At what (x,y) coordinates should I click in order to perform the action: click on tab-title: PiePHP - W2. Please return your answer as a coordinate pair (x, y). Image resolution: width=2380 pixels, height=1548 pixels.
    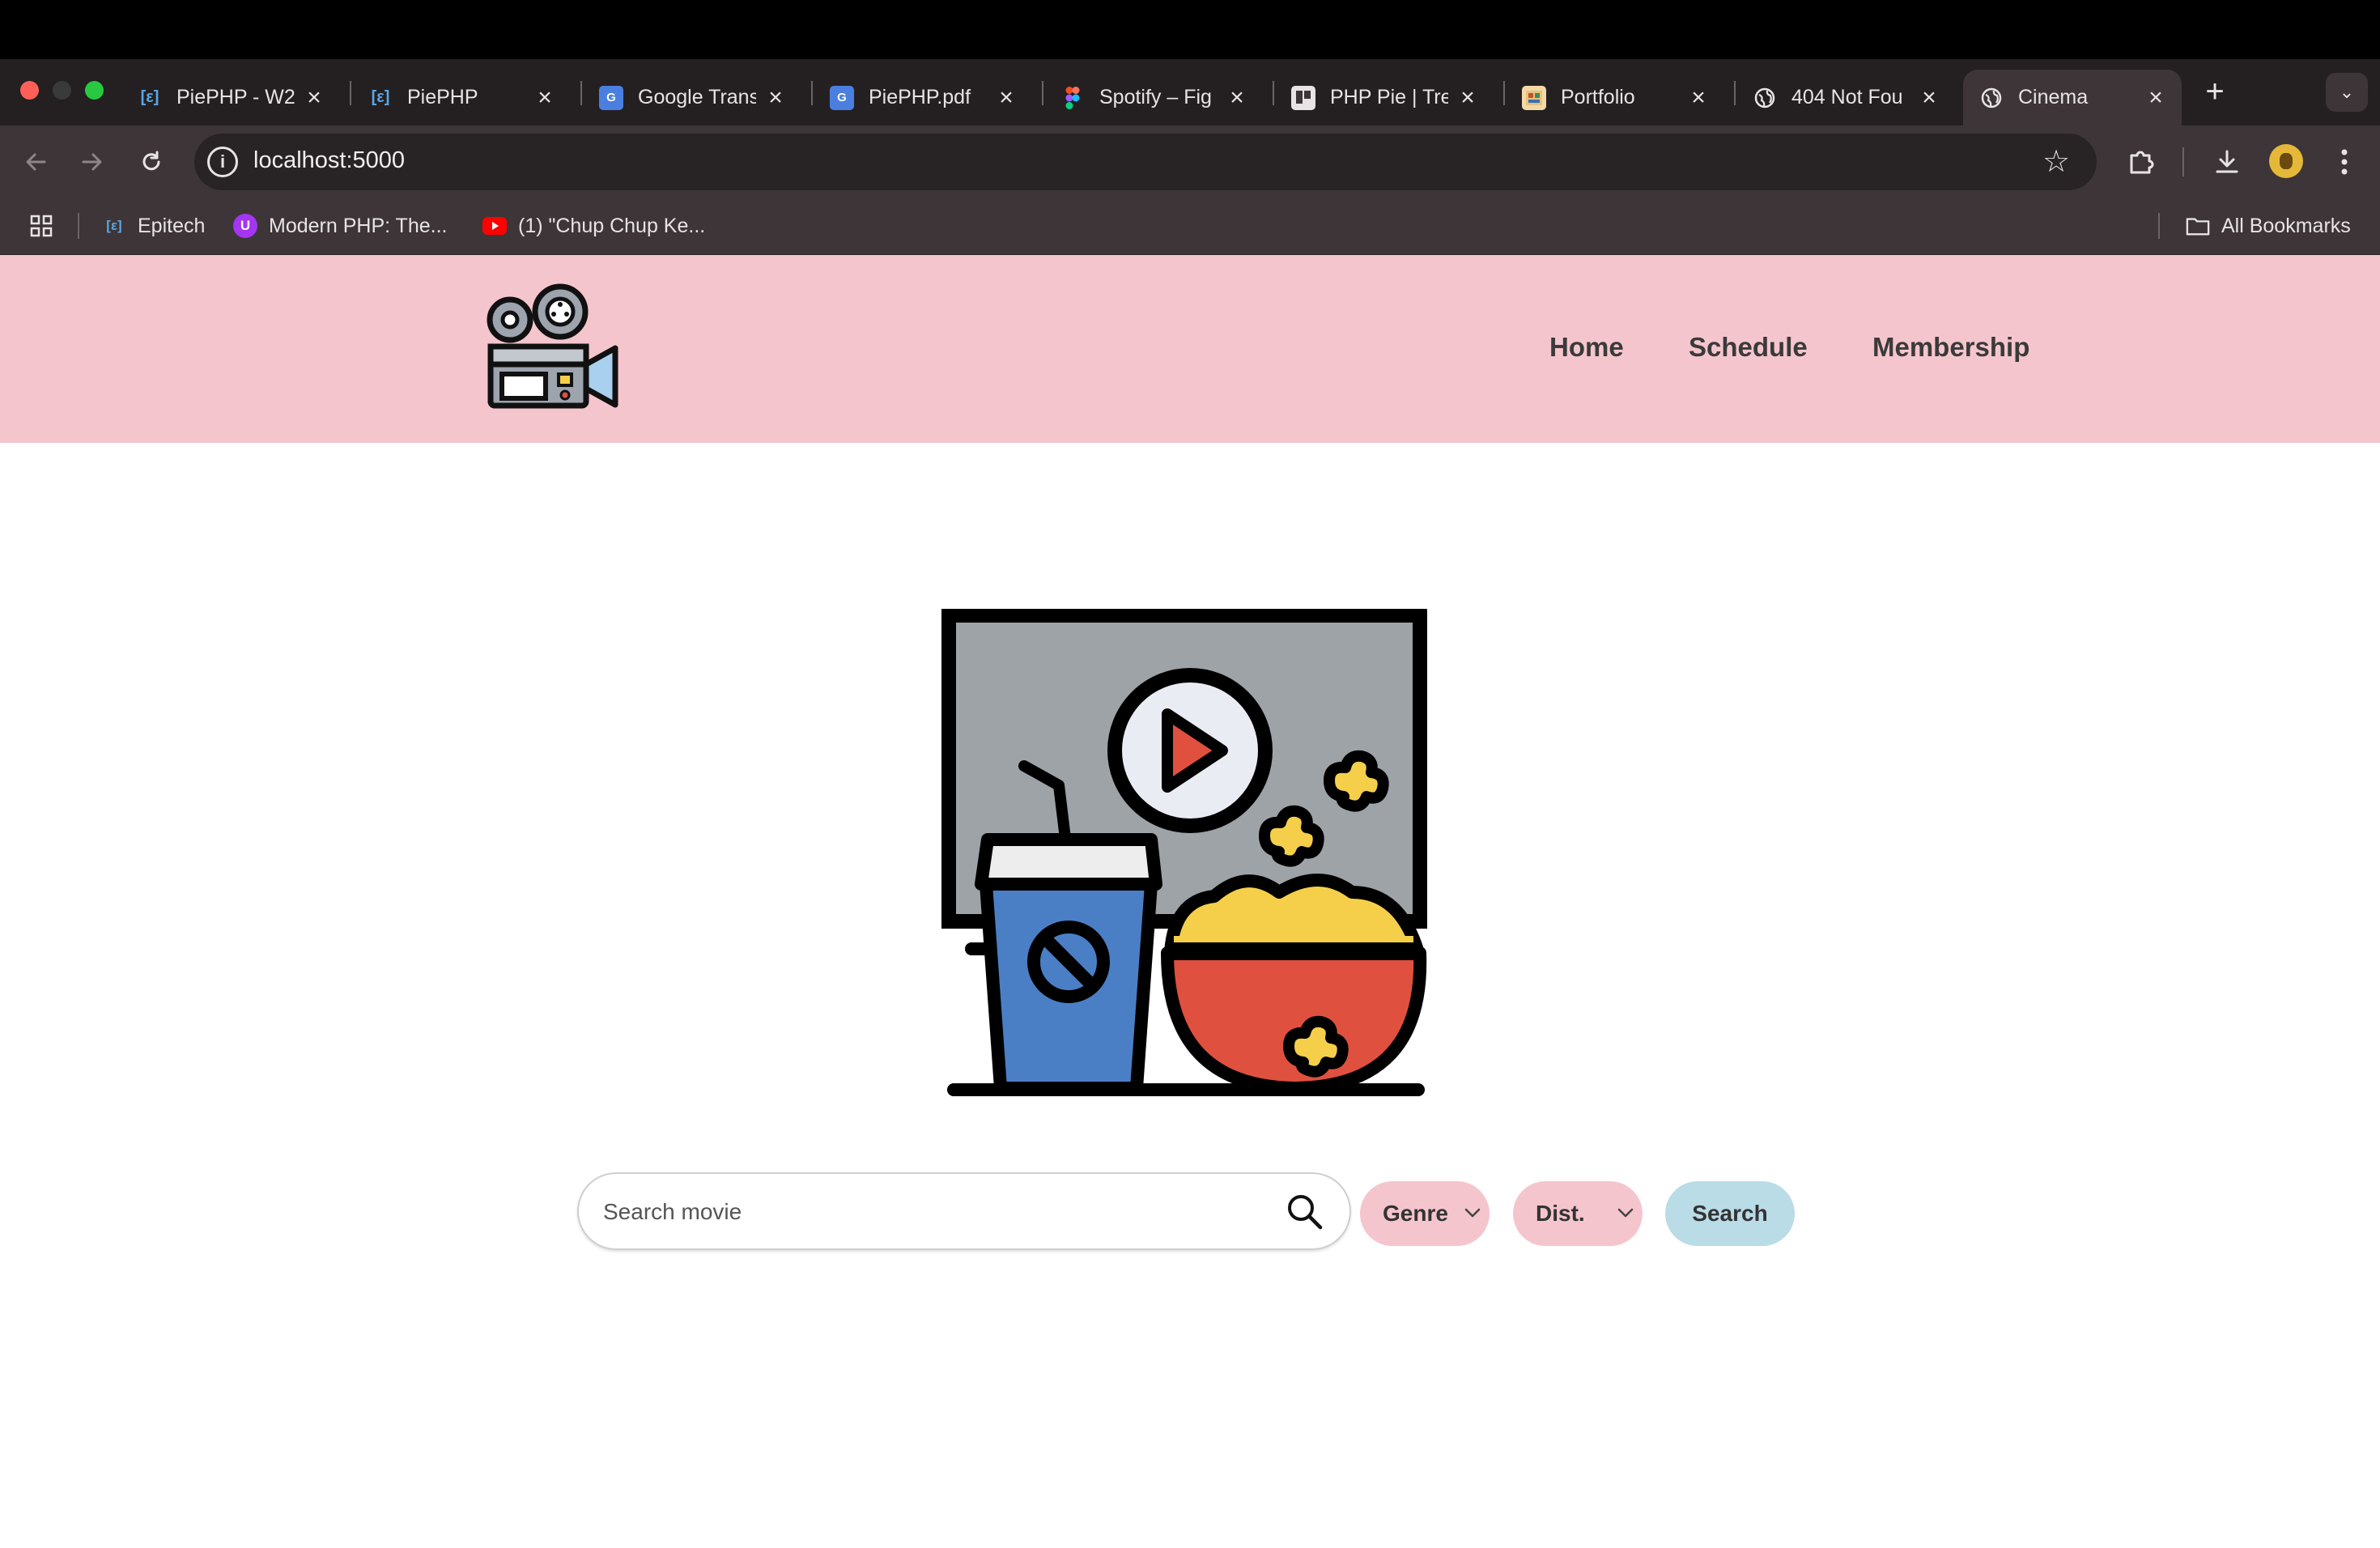
    Looking at the image, I should click on (236, 97).